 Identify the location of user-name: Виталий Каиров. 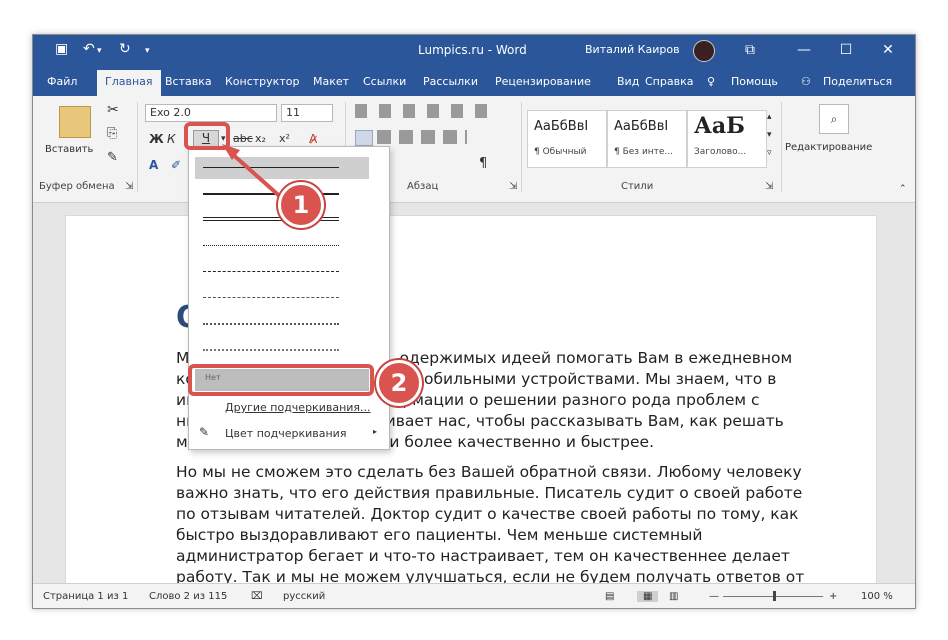
(632, 49).